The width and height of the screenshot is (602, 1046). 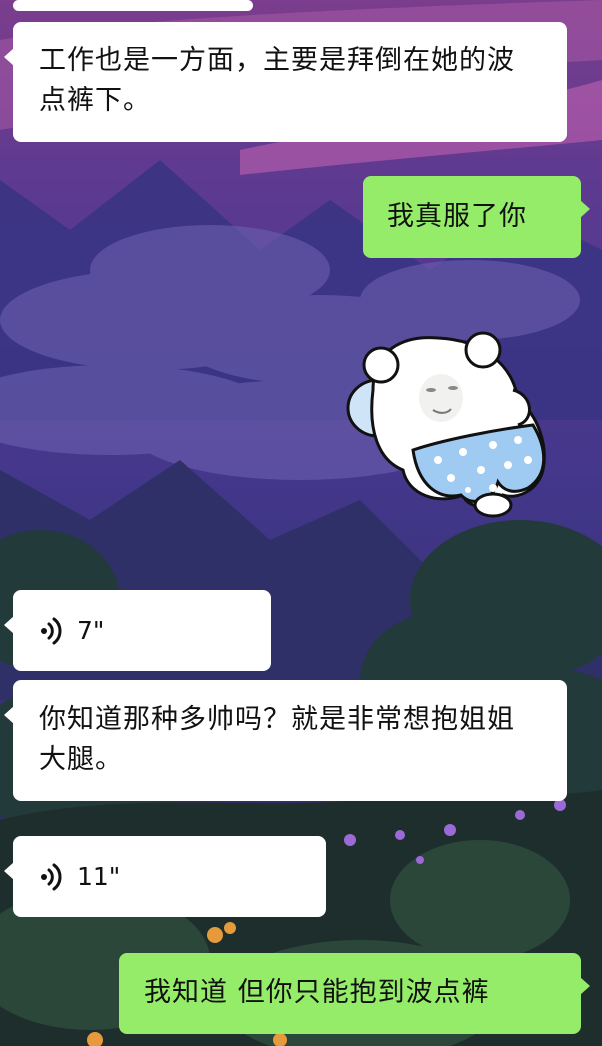 I want to click on message-bubble-outgoing: 我知道 但你只能抱到波点裤, so click(x=354, y=993).